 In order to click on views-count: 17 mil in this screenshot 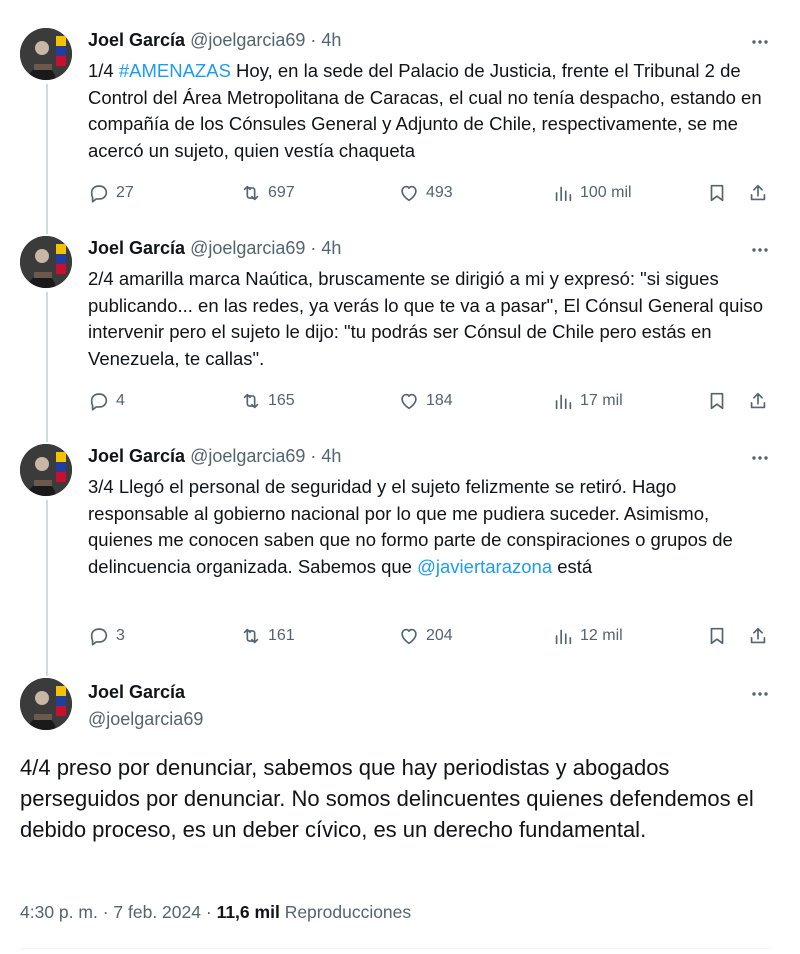, I will do `click(601, 400)`.